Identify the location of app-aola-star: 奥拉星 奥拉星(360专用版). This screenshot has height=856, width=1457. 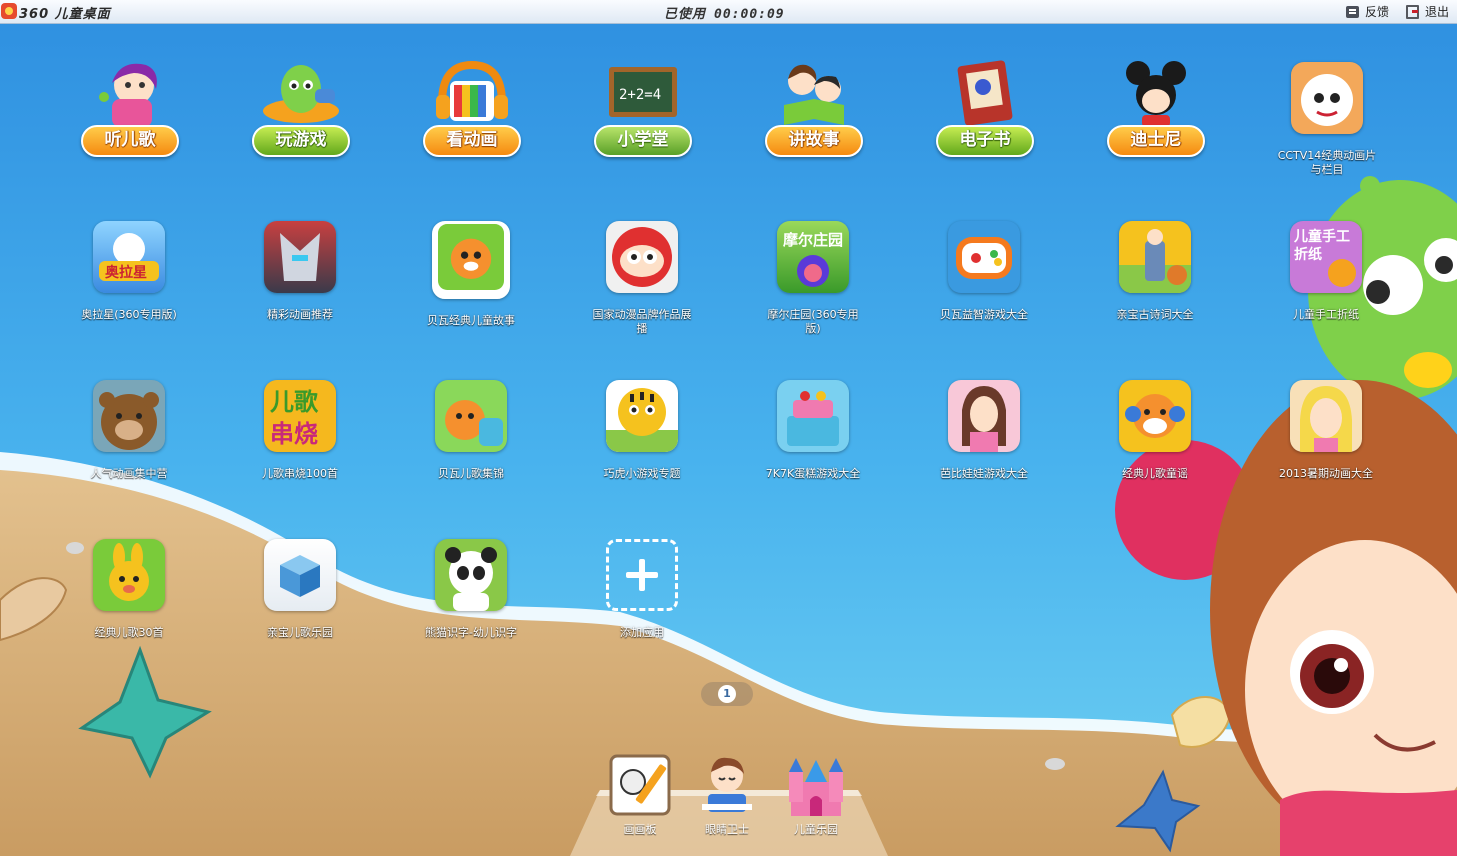
(129, 271).